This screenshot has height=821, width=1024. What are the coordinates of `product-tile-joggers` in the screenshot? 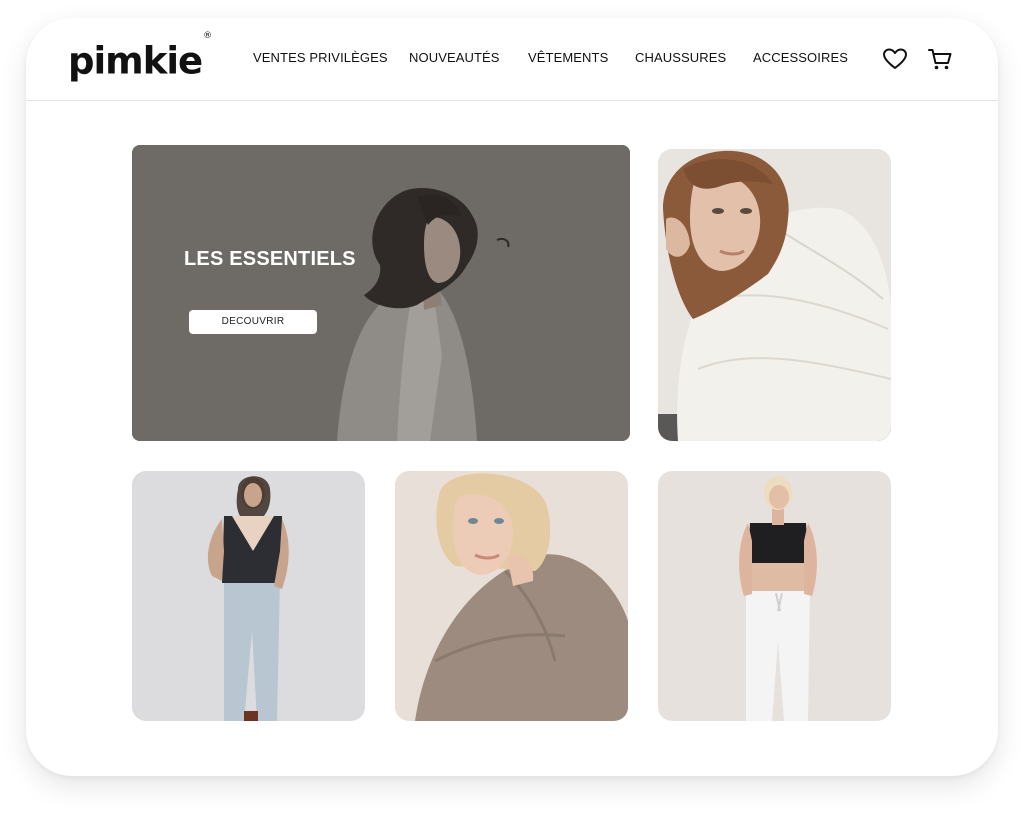 It's located at (774, 596).